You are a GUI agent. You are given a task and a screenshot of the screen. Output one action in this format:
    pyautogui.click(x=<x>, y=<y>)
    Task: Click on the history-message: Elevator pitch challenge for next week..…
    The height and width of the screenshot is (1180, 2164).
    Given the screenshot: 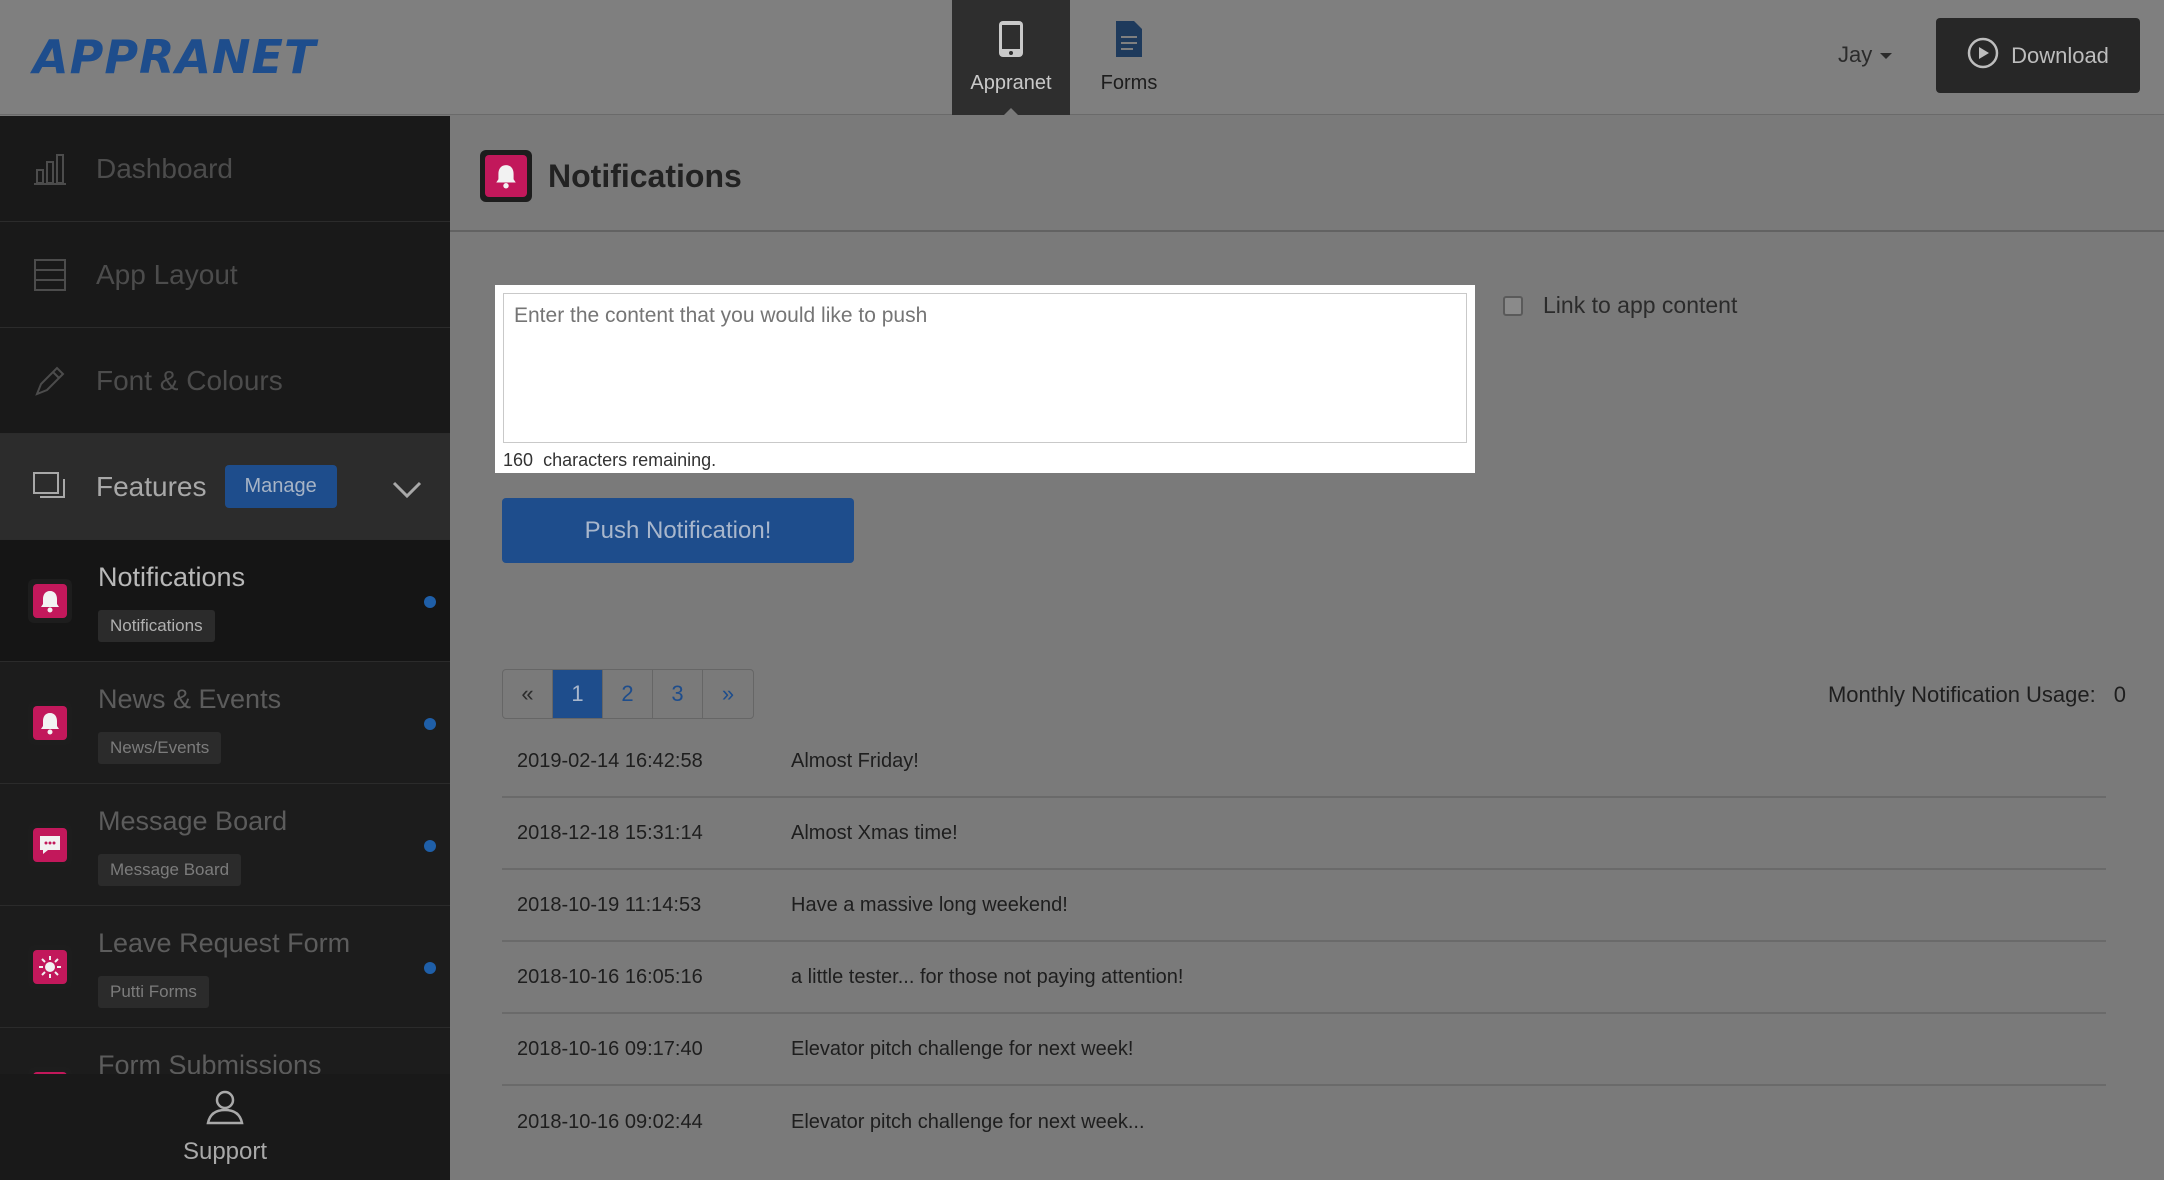 What is the action you would take?
    pyautogui.click(x=968, y=1121)
    